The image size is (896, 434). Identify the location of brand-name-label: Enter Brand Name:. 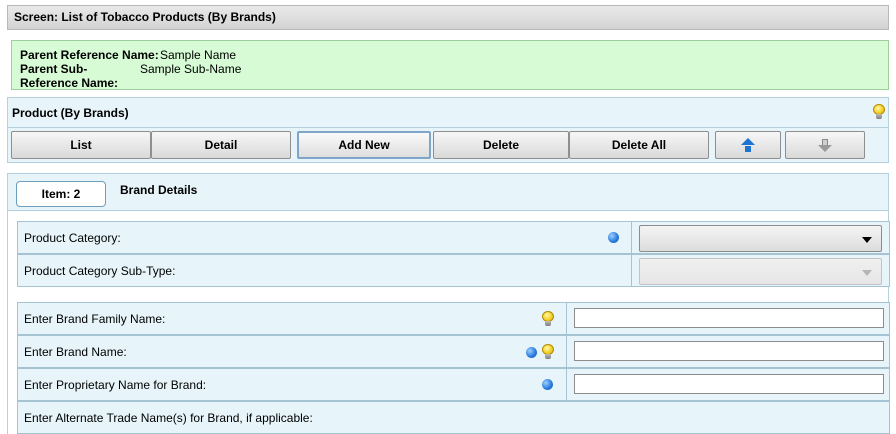
(75, 352).